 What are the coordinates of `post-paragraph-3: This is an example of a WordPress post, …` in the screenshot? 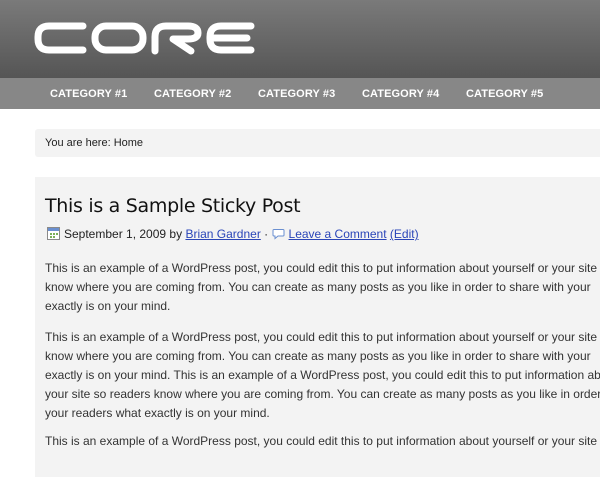 It's located at (322, 441).